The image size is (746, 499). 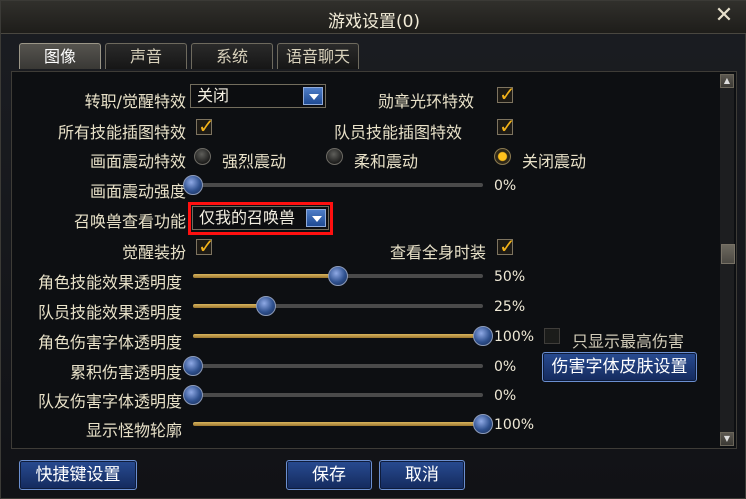 I want to click on title-bar: 游戏设置(0) ✕, so click(x=373, y=17).